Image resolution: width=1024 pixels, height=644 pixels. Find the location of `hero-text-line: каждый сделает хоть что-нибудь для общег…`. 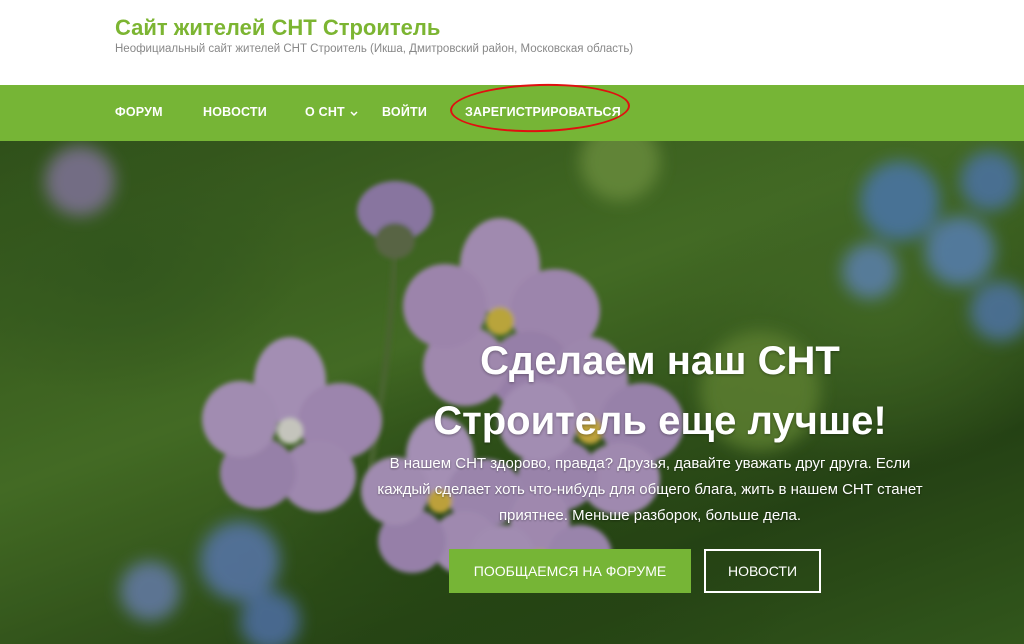

hero-text-line: каждый сделает хоть что-нибудь для общег… is located at coordinates (650, 489).